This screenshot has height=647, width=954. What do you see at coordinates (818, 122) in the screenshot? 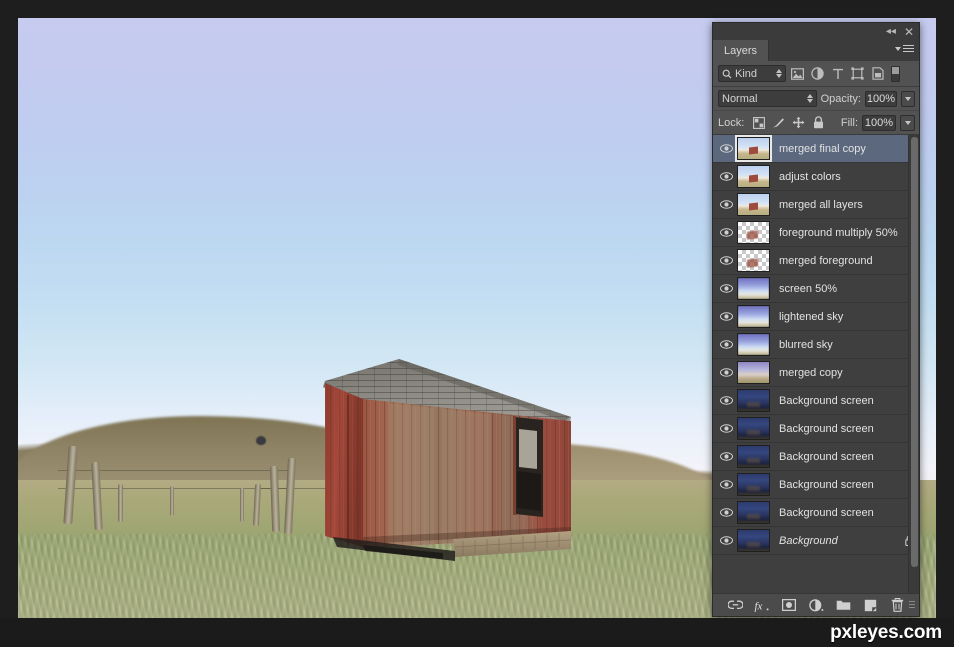
I see `lock-all-icon` at bounding box center [818, 122].